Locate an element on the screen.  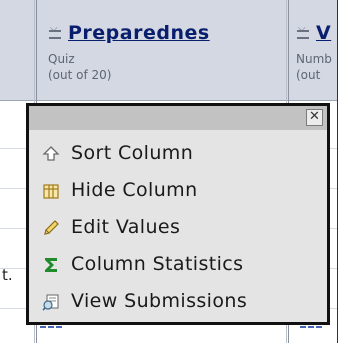
menu-titlebar: ✕ is located at coordinates (178, 118).